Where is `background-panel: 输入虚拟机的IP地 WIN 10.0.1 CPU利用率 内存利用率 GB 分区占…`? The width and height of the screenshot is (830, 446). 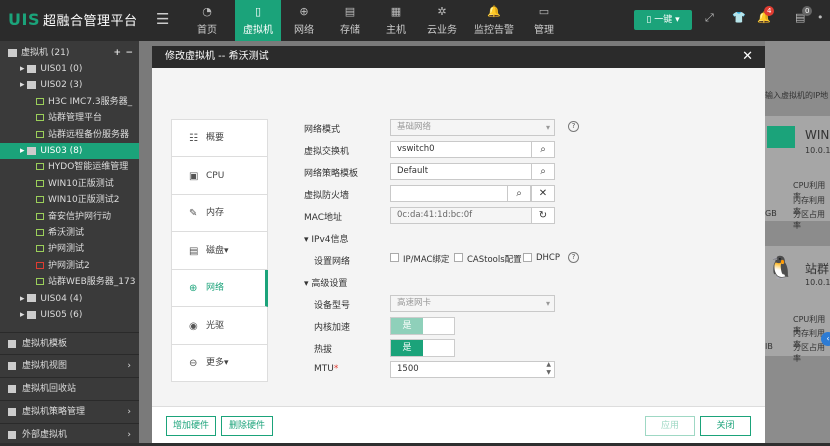
background-panel: 输入虚拟机的IP地 WIN 10.0.1 CPU利用率 内存利用率 GB 分区占… is located at coordinates (797, 242).